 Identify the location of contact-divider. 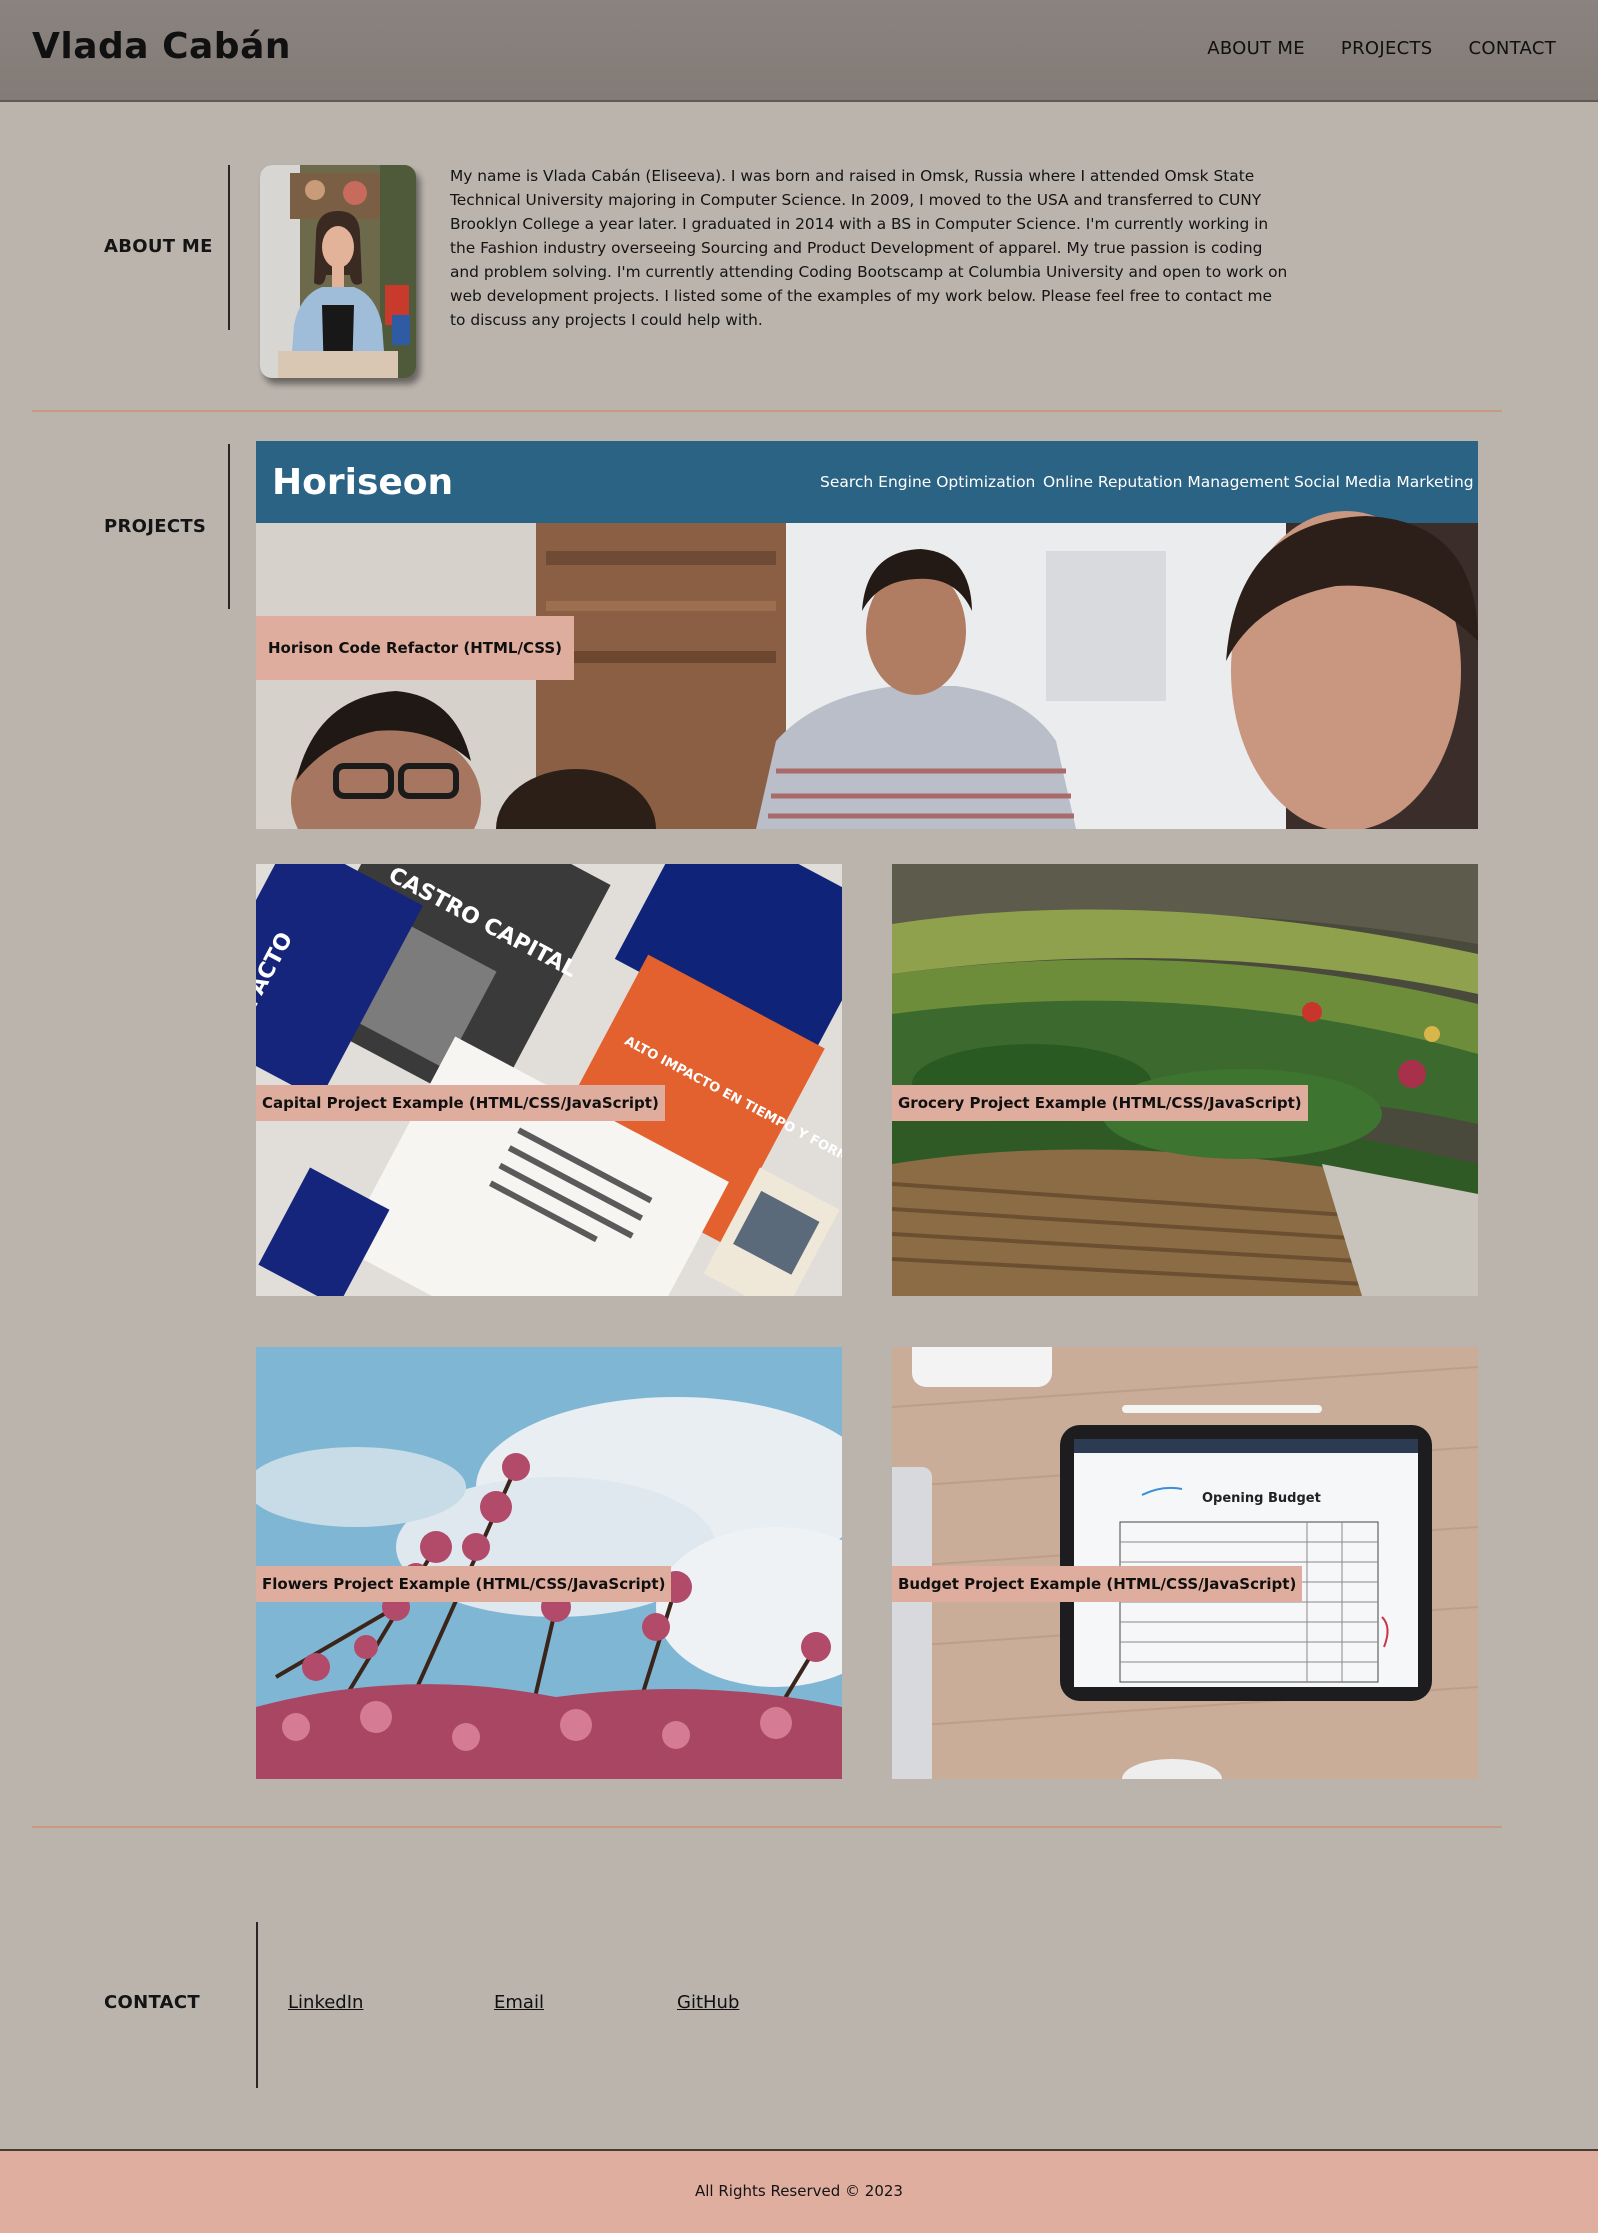
(257, 2005).